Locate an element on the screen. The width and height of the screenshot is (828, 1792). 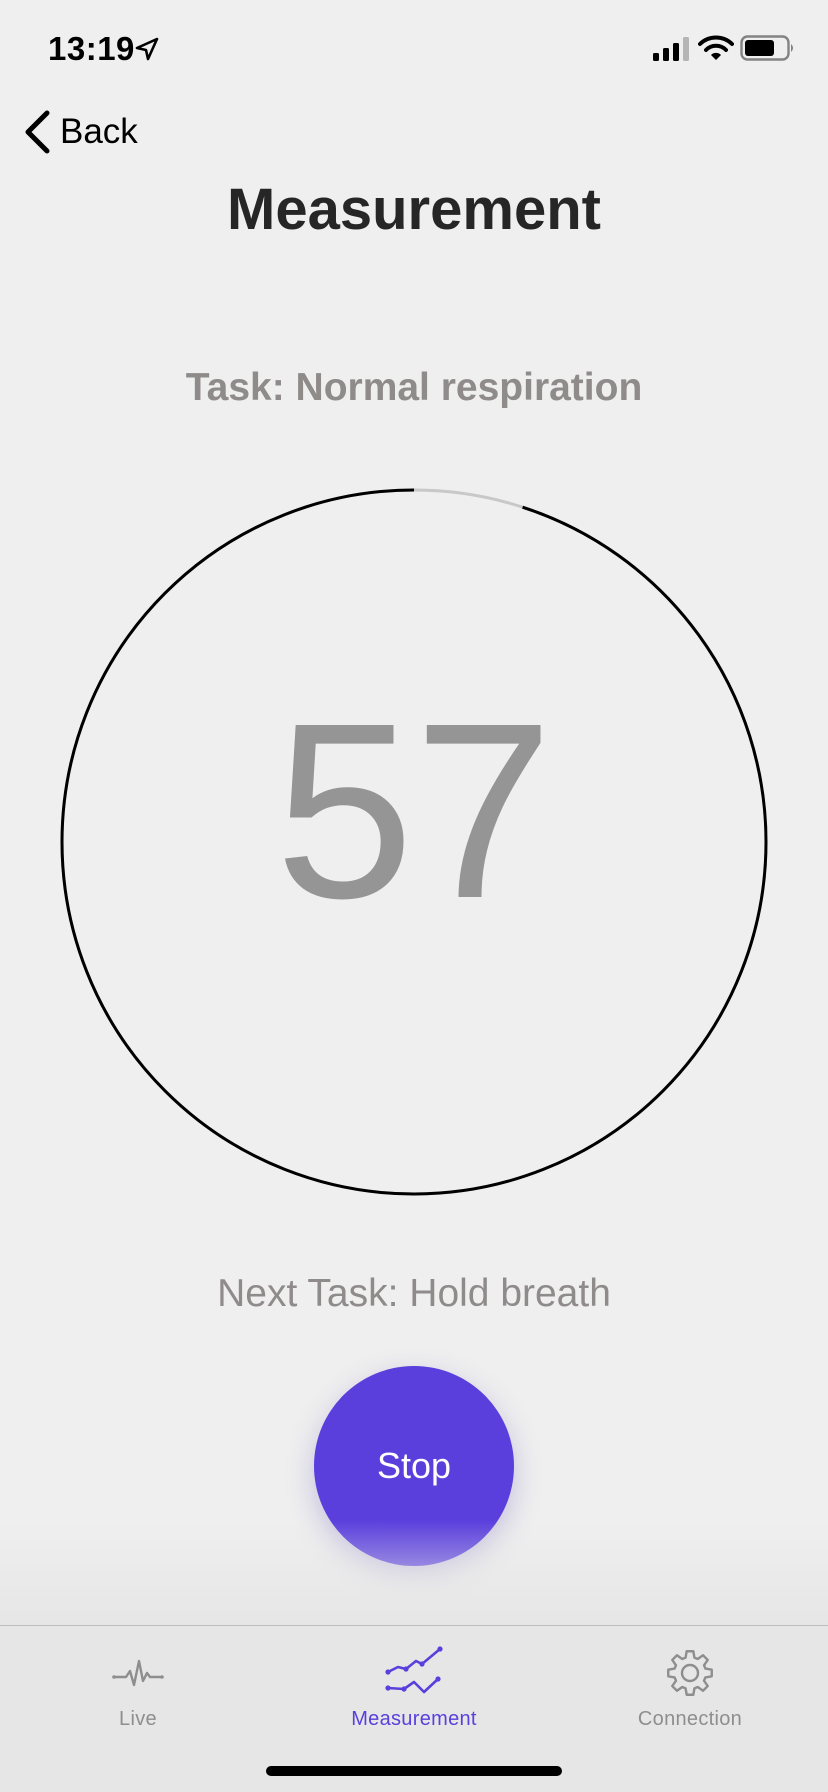
timer-countdown-value: 57 is located at coordinates (414, 810).